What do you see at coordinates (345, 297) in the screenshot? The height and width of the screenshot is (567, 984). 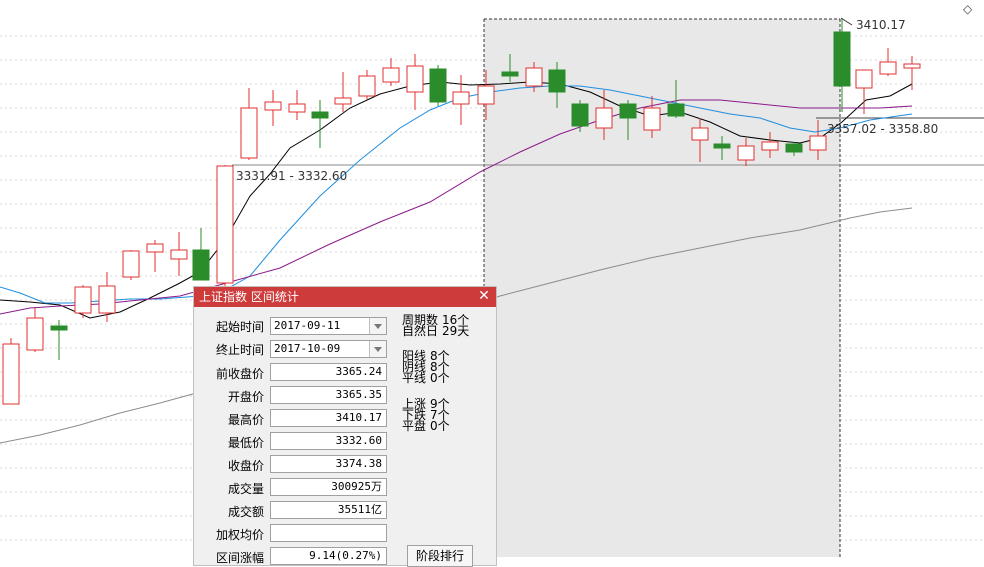 I see `dialog-titlebar: 上证指数 区间统计 ✕` at bounding box center [345, 297].